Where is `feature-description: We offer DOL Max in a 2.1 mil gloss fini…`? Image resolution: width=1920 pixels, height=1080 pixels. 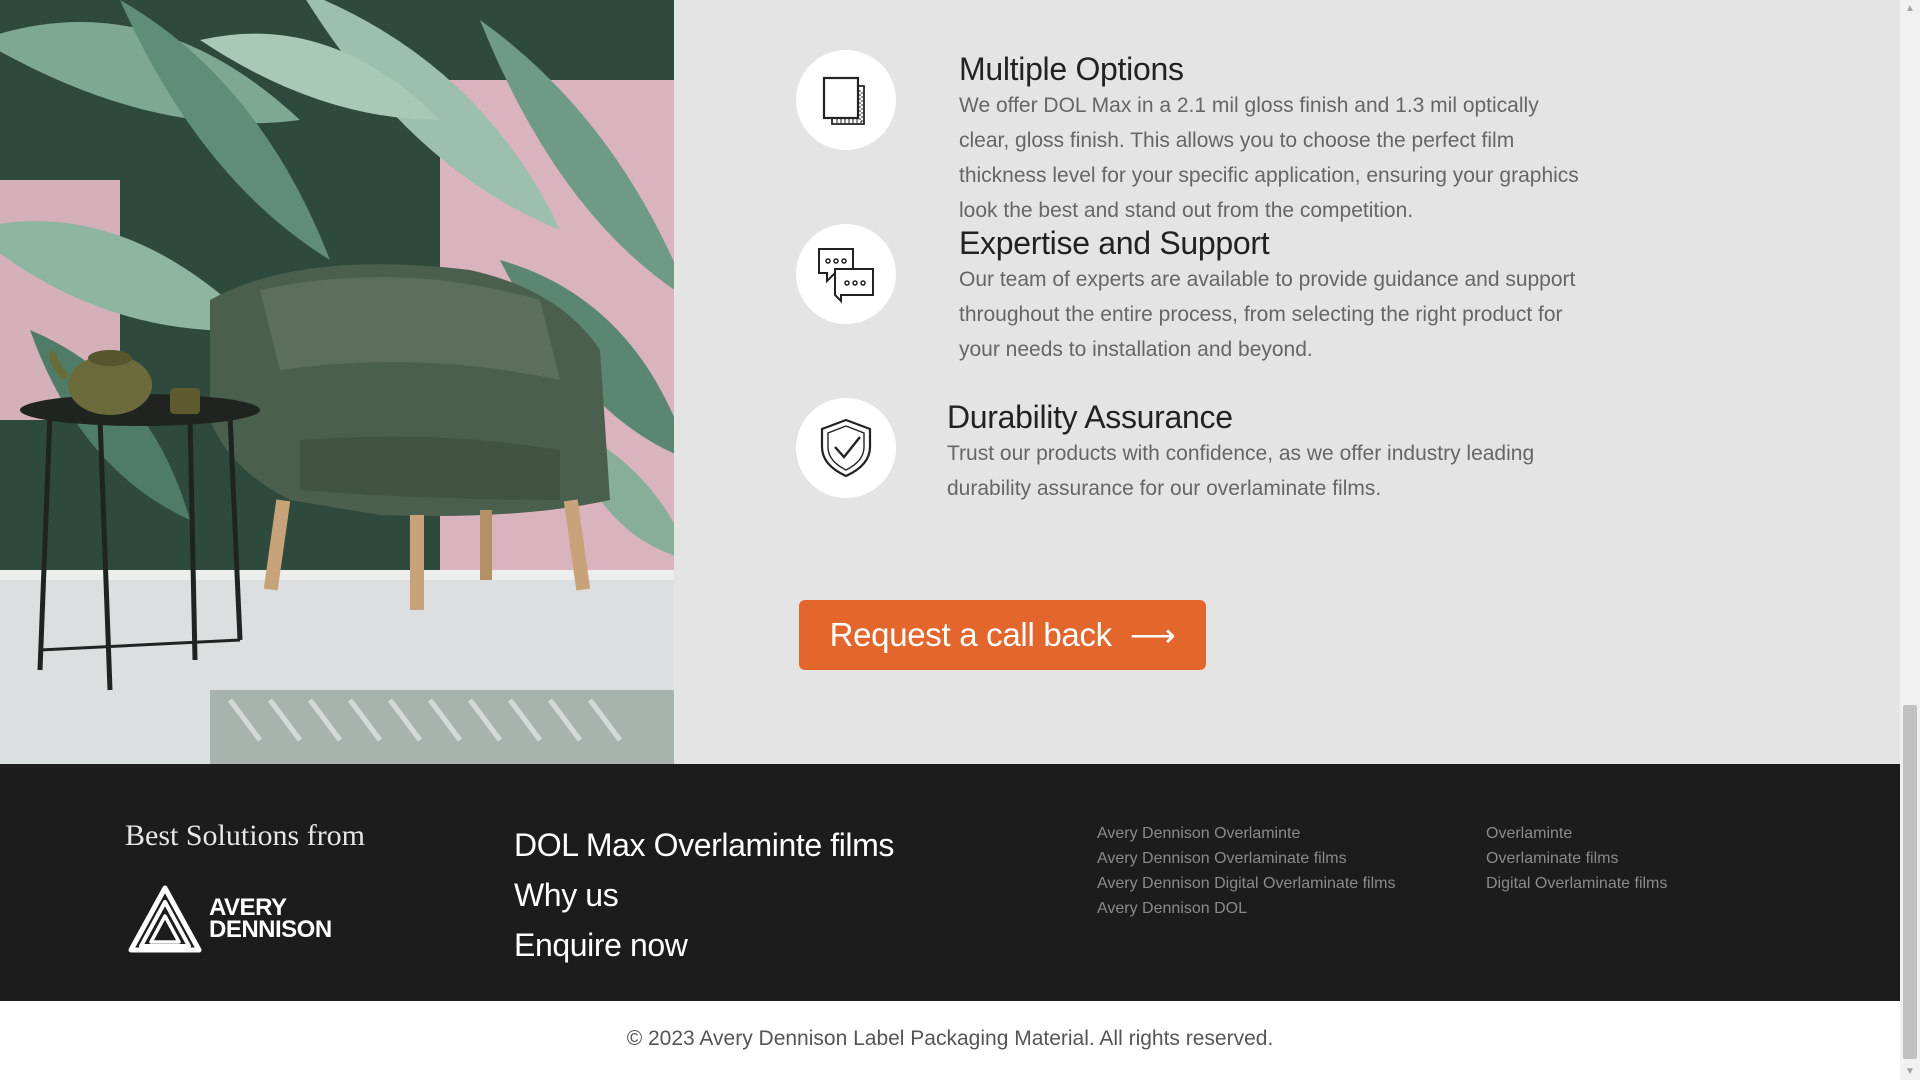 feature-description: We offer DOL Max in a 2.1 mil gloss fini… is located at coordinates (1269, 158).